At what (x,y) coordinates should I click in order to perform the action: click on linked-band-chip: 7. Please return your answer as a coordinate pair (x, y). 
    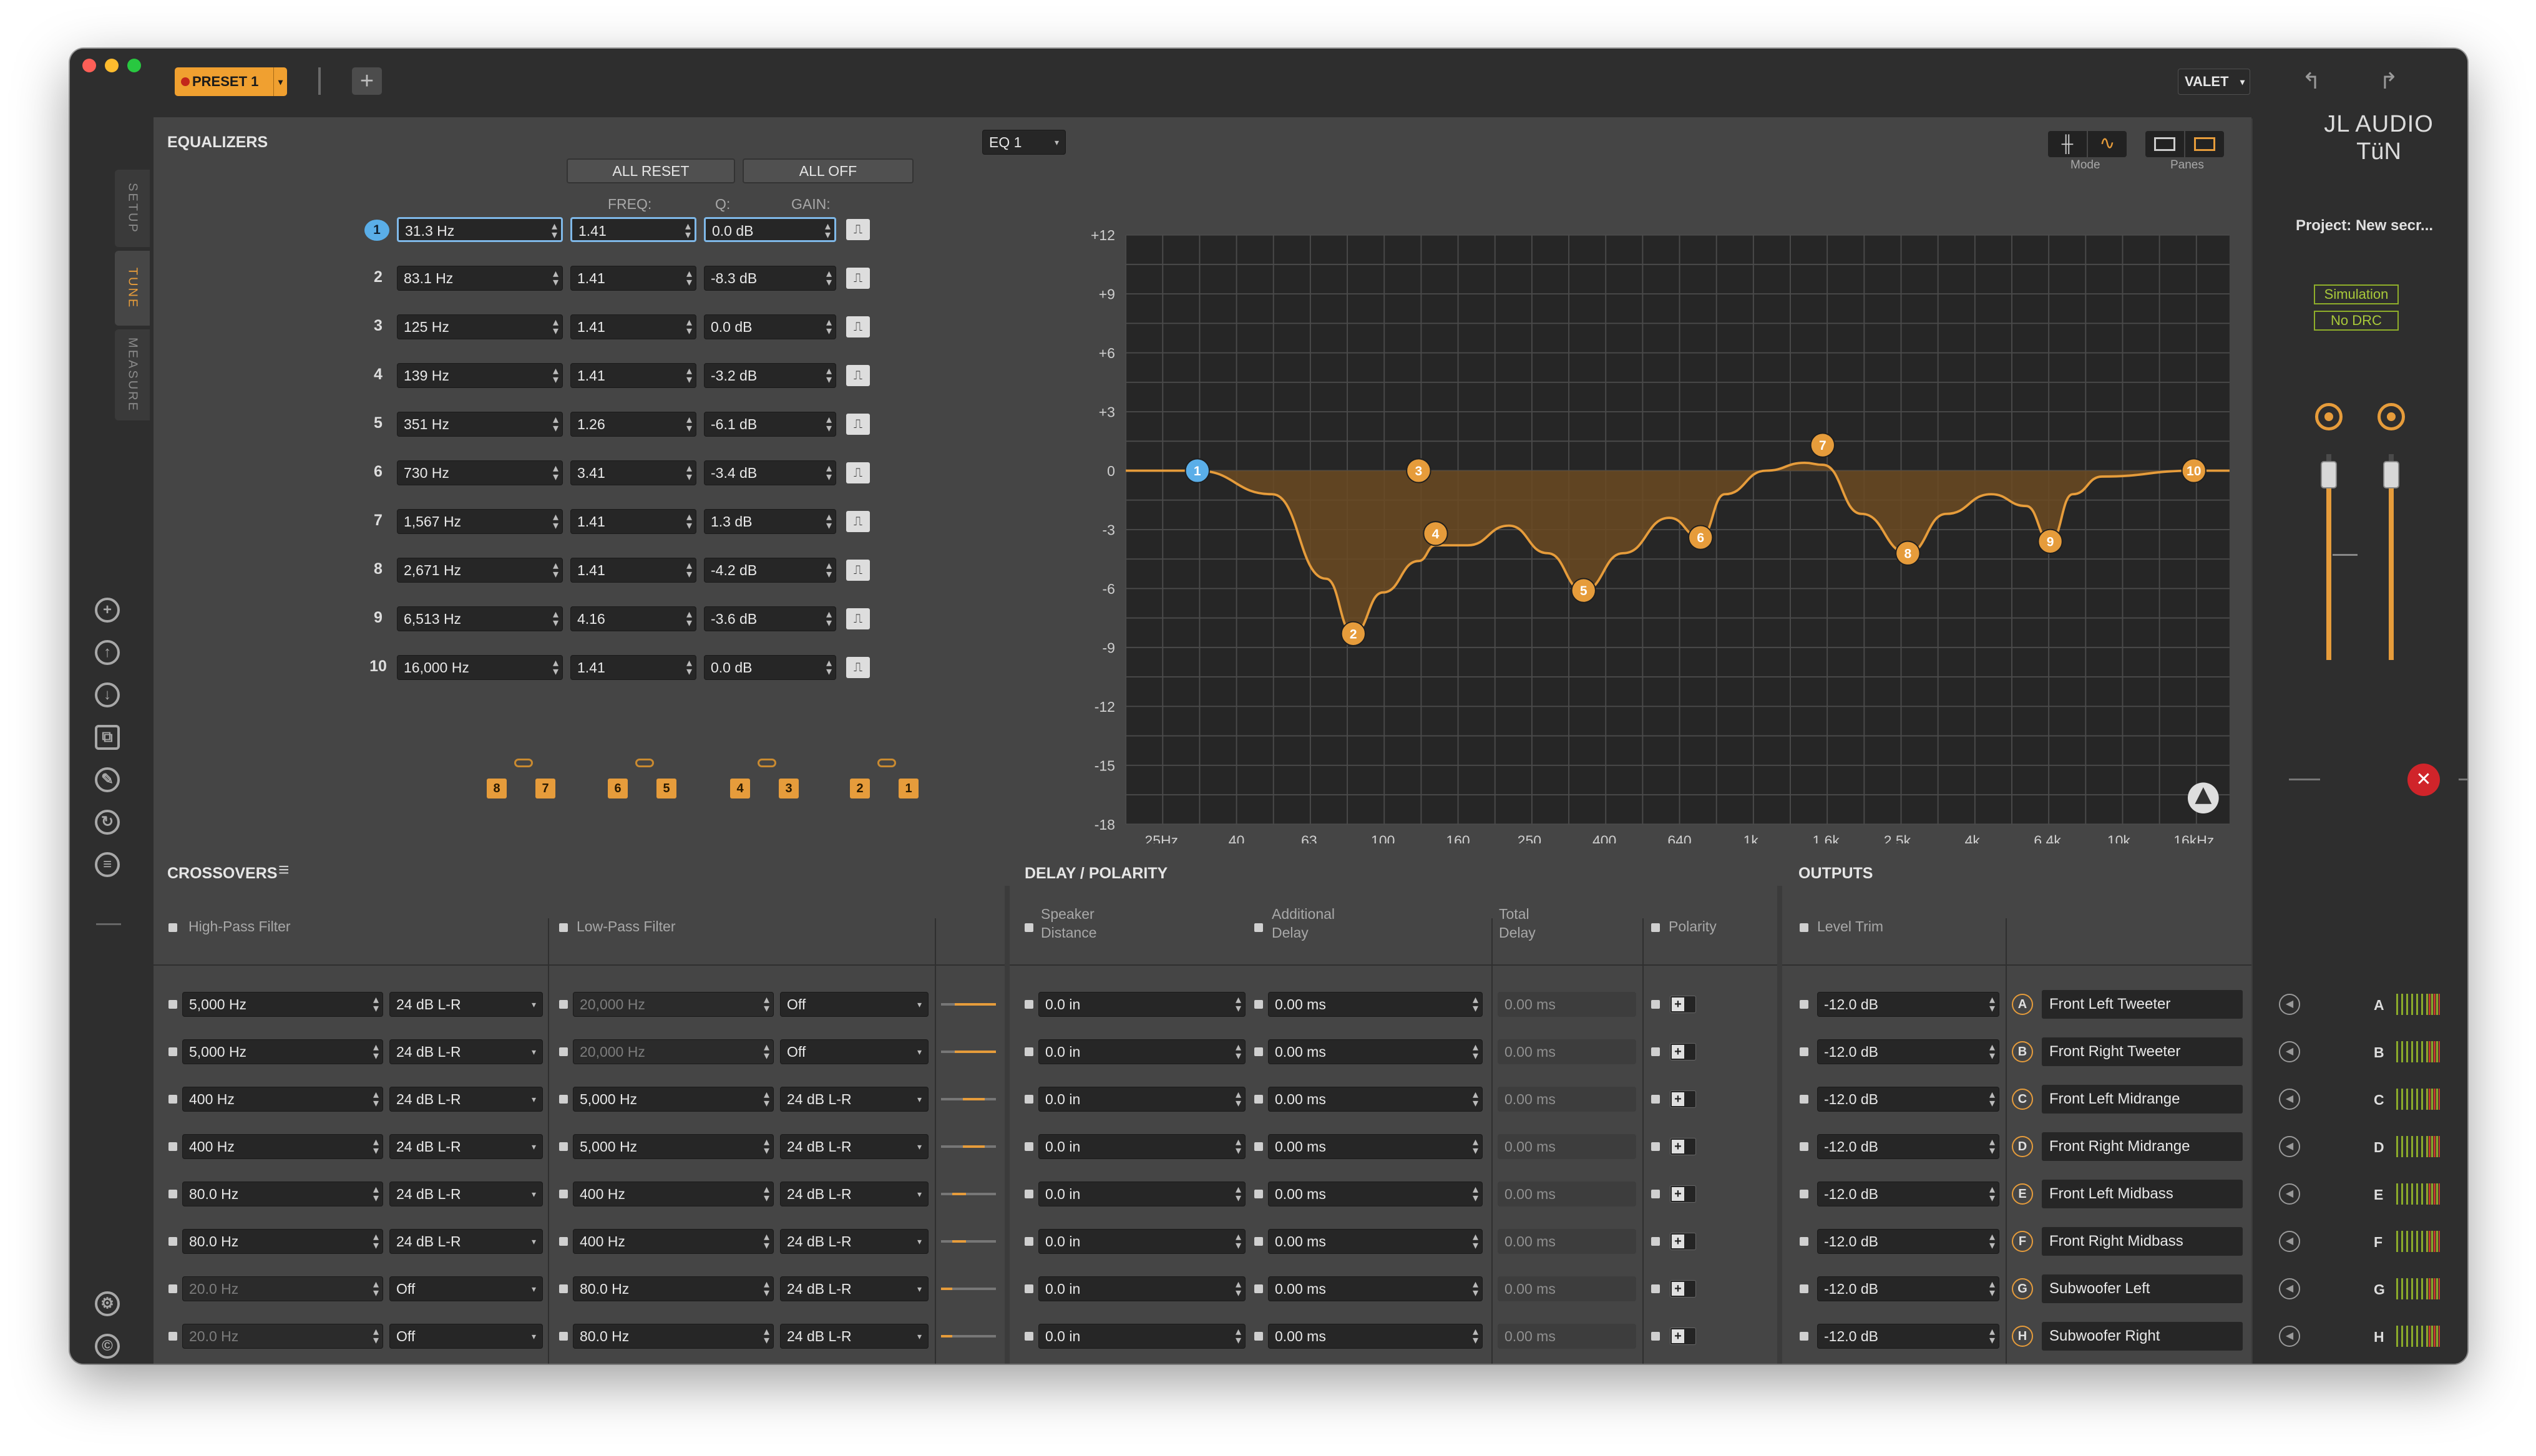
    Looking at the image, I should click on (545, 788).